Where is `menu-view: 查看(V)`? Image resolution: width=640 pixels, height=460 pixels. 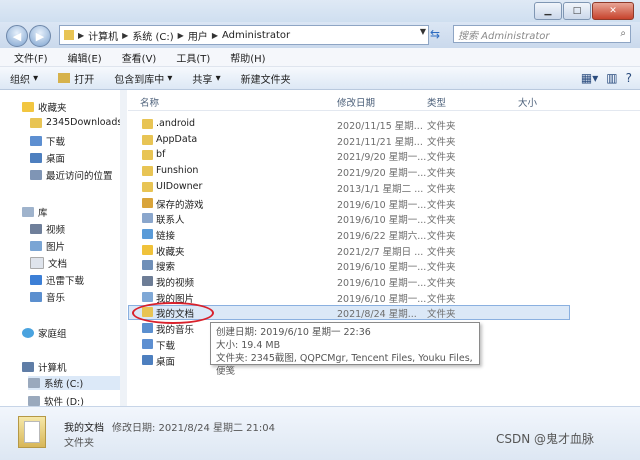 menu-view: 查看(V) is located at coordinates (135, 57).